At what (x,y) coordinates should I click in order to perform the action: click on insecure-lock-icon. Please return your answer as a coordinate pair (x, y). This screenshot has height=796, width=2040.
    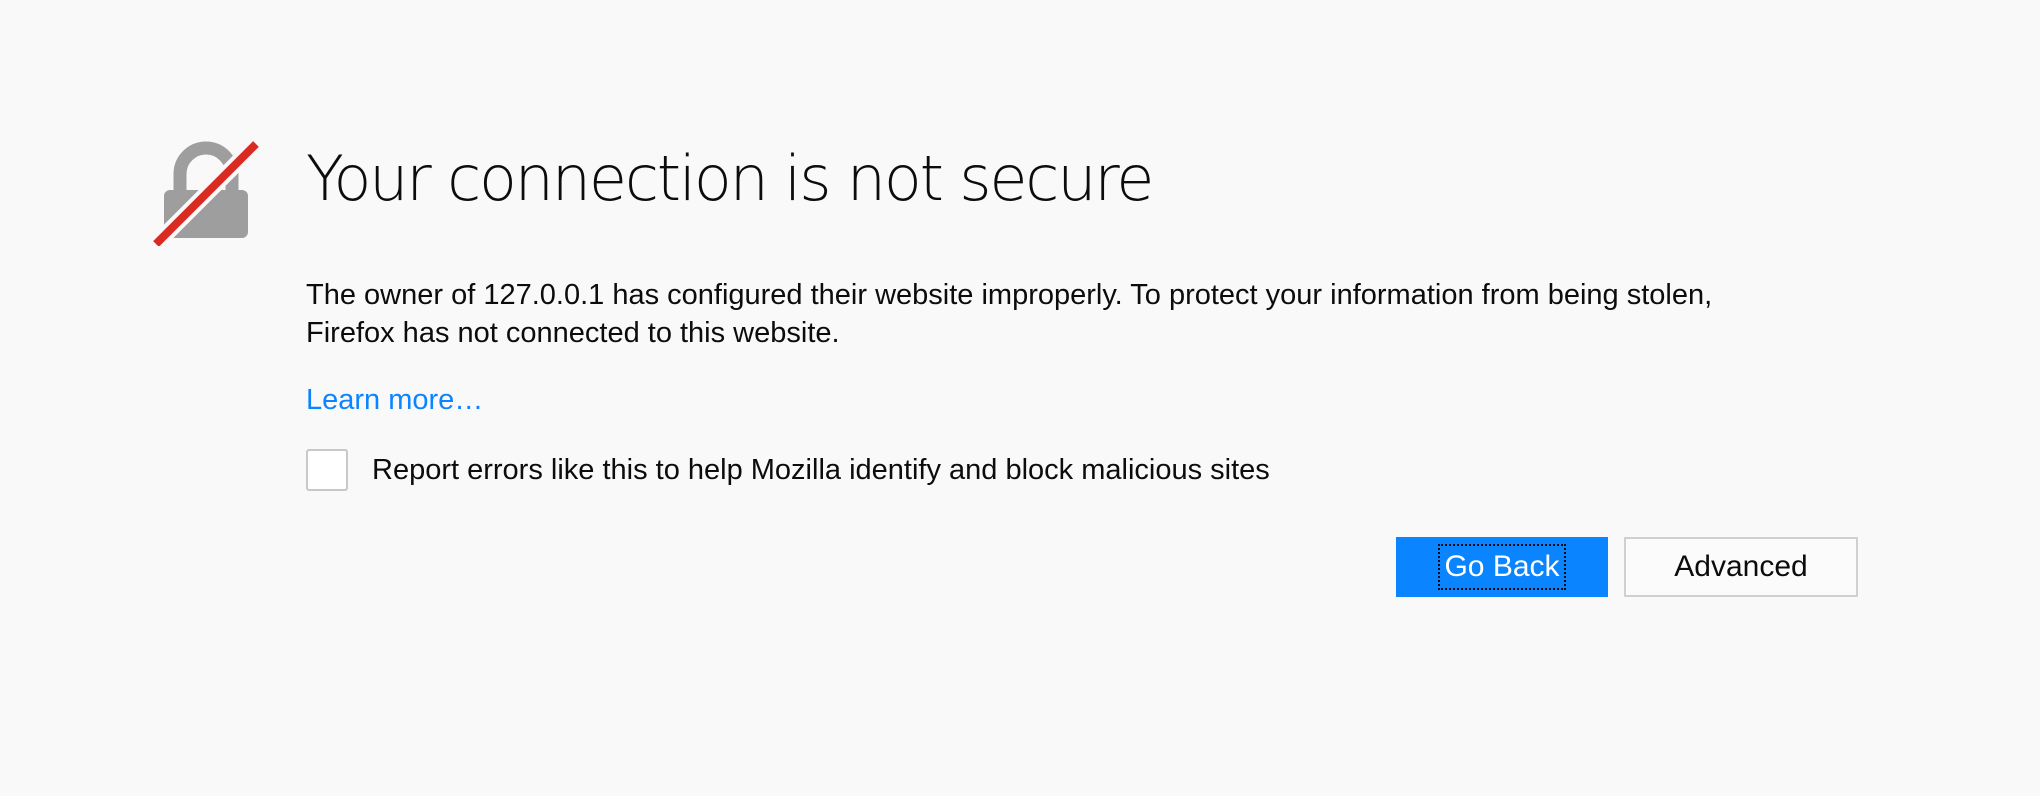
    Looking at the image, I should click on (206, 192).